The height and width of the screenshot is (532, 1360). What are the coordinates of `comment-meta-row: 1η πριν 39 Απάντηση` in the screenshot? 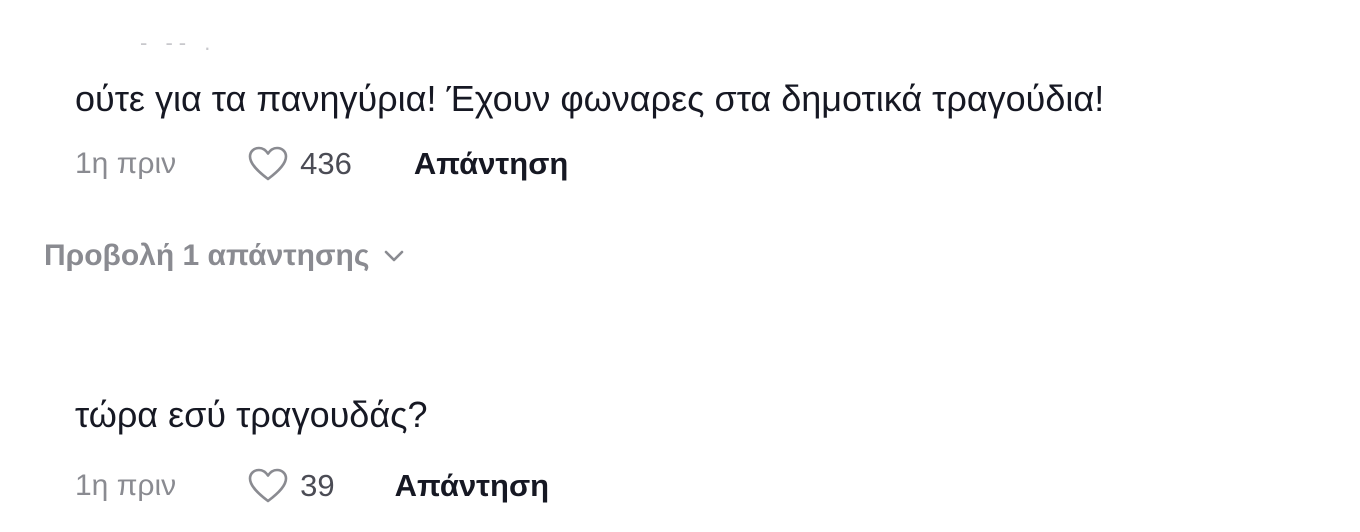 It's located at (312, 486).